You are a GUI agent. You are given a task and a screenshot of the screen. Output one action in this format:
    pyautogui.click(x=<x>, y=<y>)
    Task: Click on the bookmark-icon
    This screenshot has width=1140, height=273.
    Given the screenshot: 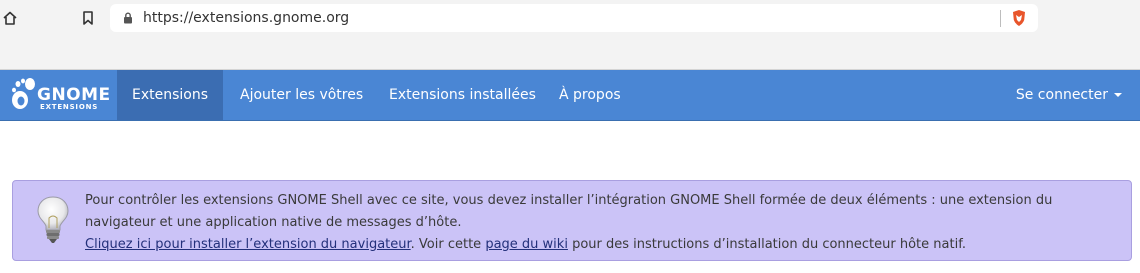 What is the action you would take?
    pyautogui.click(x=88, y=18)
    